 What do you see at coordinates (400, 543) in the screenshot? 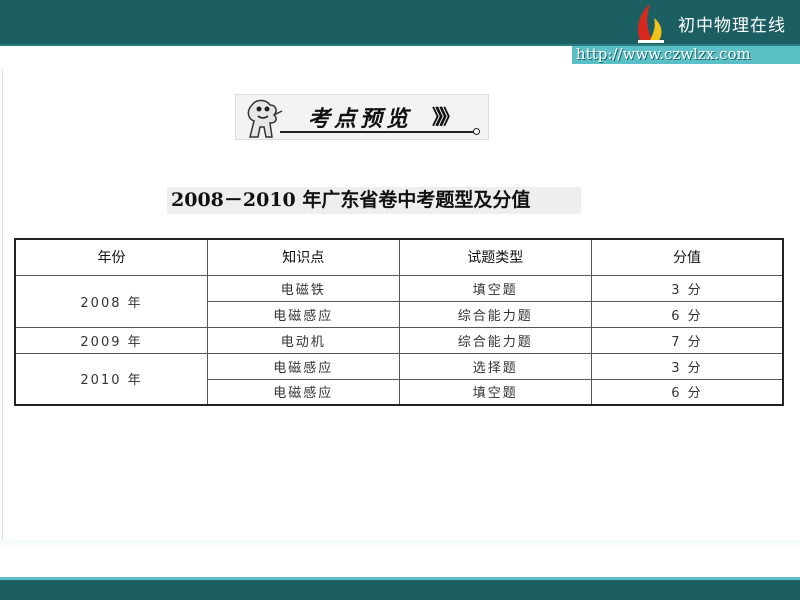
I see `bottom-faint-strip` at bounding box center [400, 543].